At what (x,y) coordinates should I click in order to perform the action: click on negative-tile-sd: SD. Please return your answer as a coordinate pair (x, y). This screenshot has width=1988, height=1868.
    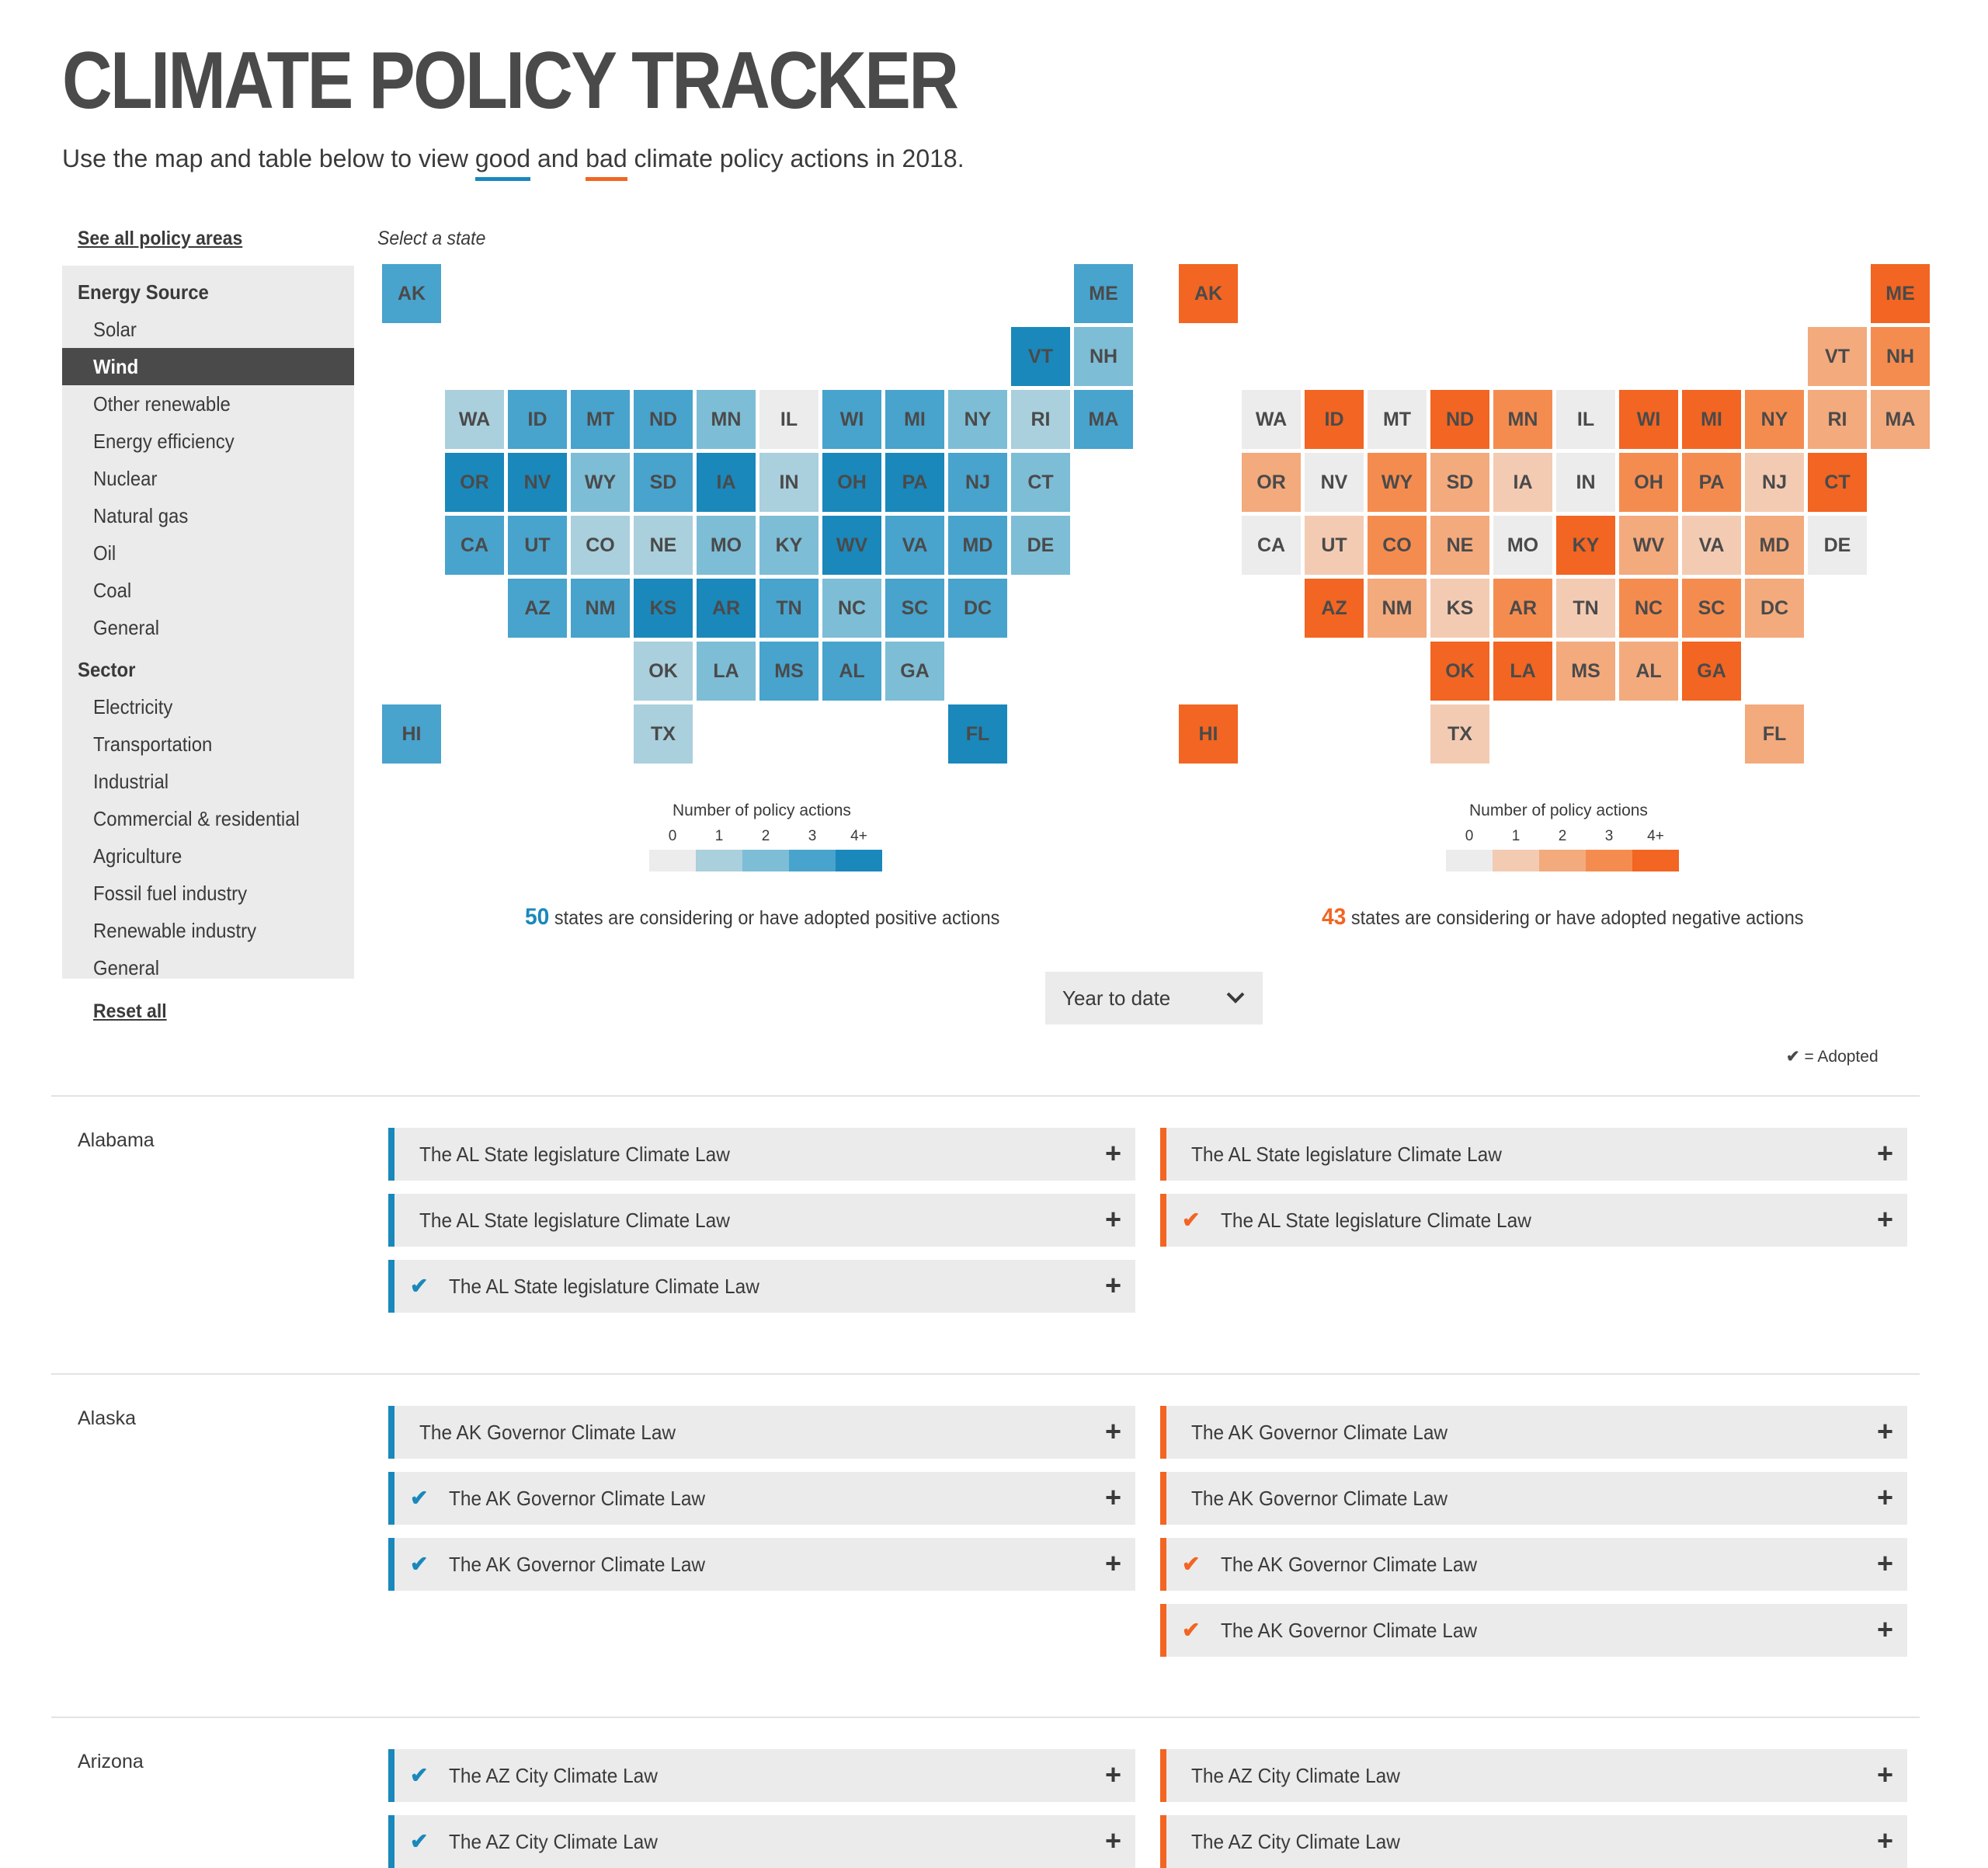
    Looking at the image, I should click on (1459, 483).